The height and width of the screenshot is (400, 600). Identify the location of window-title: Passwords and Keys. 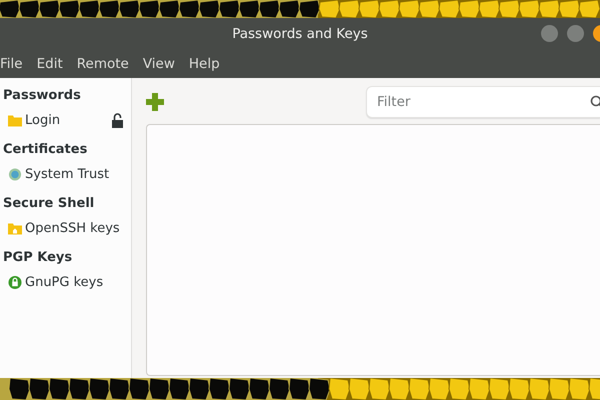
(300, 34).